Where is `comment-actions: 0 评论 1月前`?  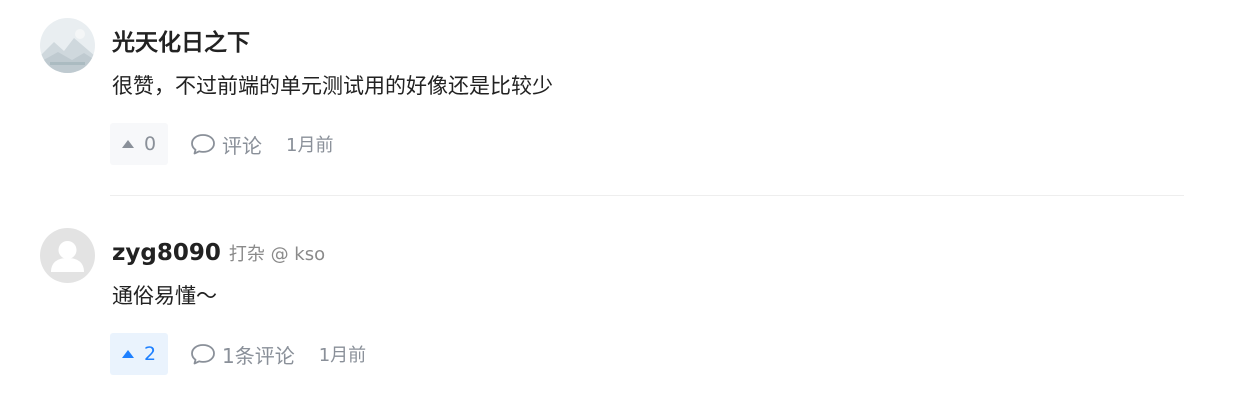
comment-actions: 0 评论 1月前 is located at coordinates (221, 144).